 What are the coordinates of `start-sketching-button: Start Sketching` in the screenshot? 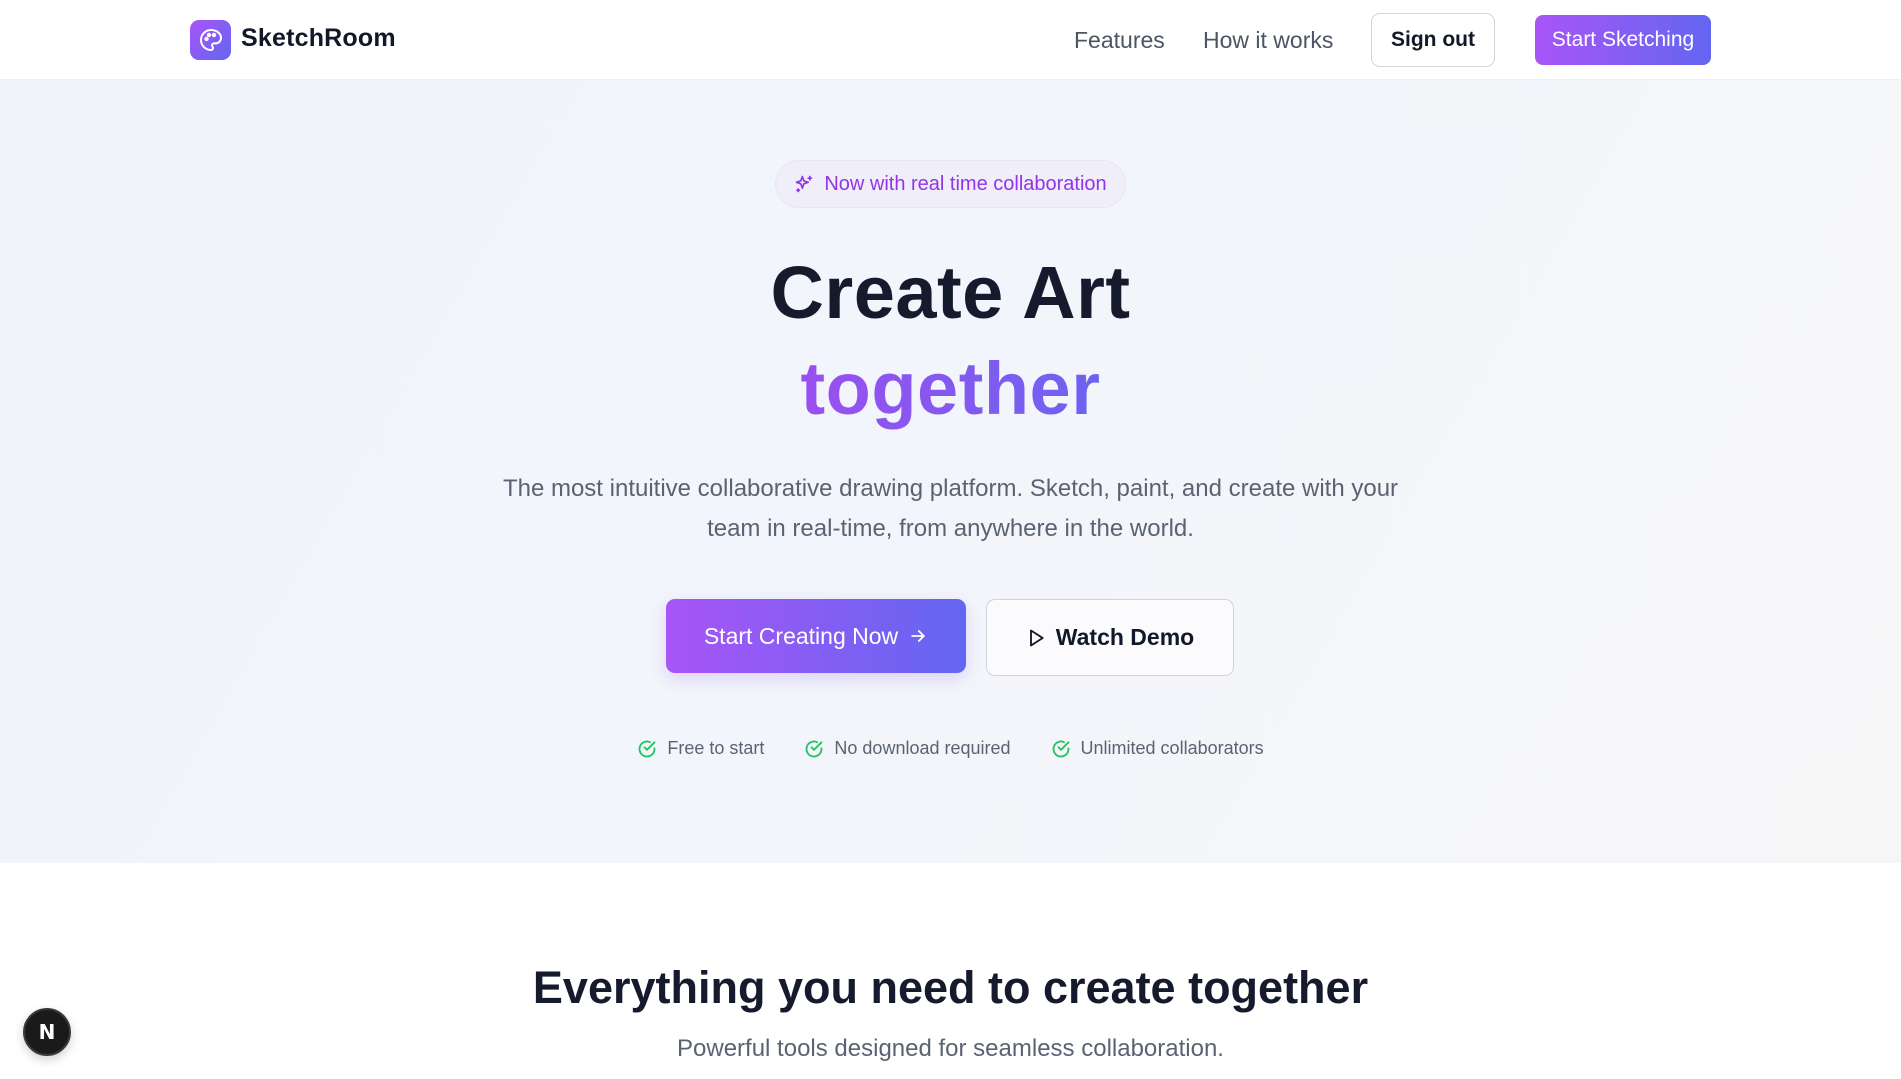 It's located at (1623, 40).